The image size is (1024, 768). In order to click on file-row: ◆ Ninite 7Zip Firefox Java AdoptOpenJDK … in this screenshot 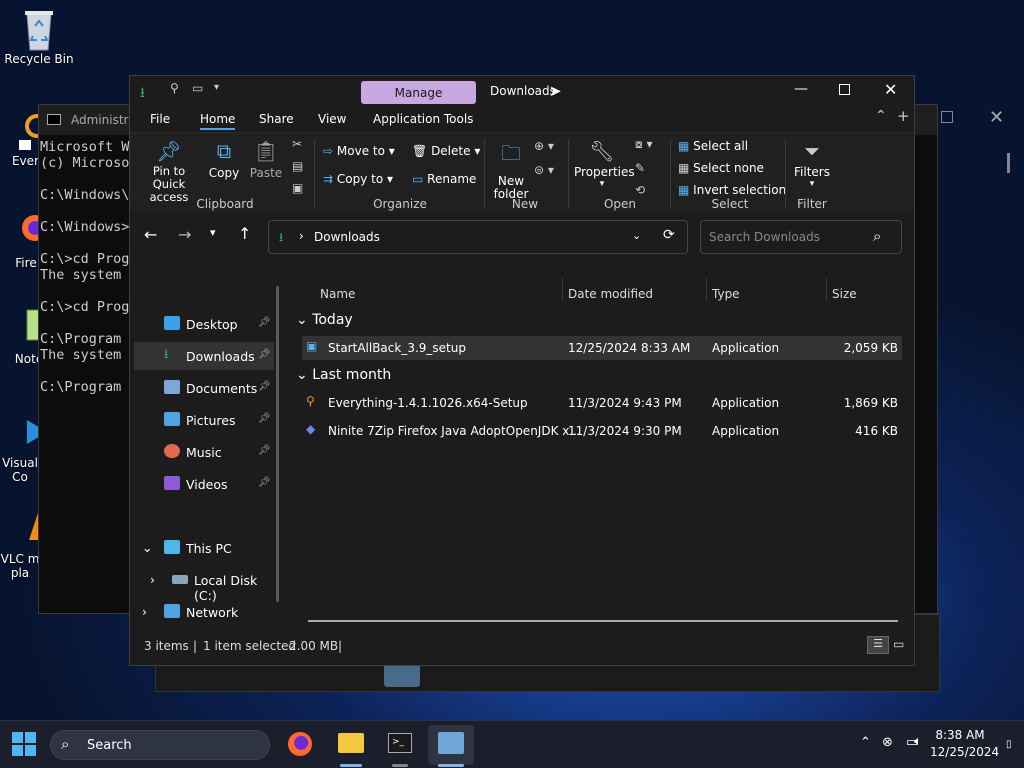, I will do `click(602, 431)`.